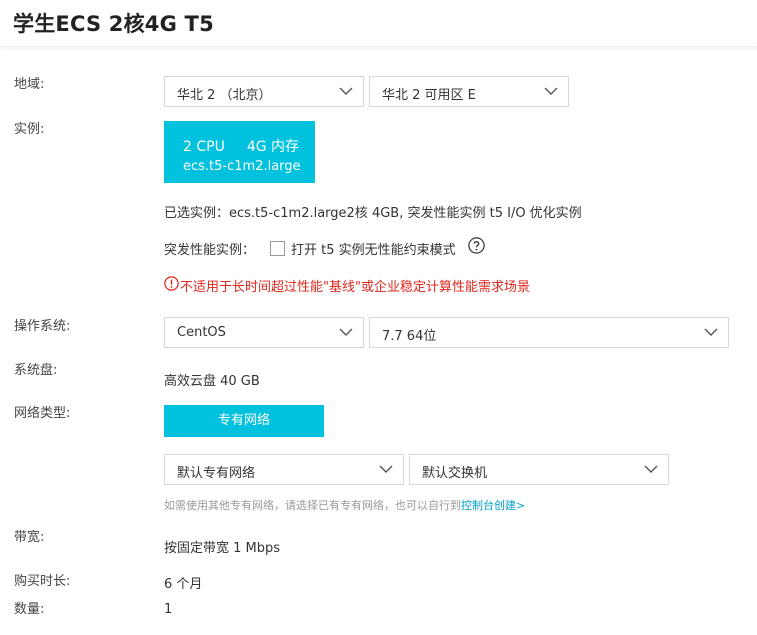  I want to click on bandwidth-label: 带宽:, so click(29, 537).